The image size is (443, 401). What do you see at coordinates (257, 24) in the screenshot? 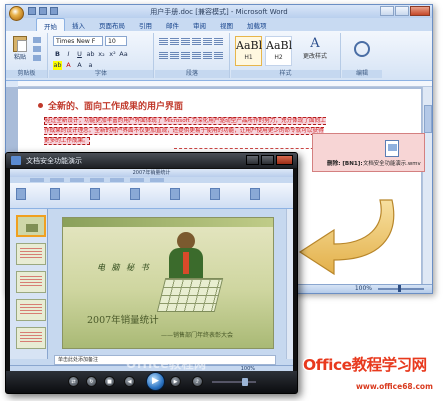
I see `tab-add-ins: 加载项` at bounding box center [257, 24].